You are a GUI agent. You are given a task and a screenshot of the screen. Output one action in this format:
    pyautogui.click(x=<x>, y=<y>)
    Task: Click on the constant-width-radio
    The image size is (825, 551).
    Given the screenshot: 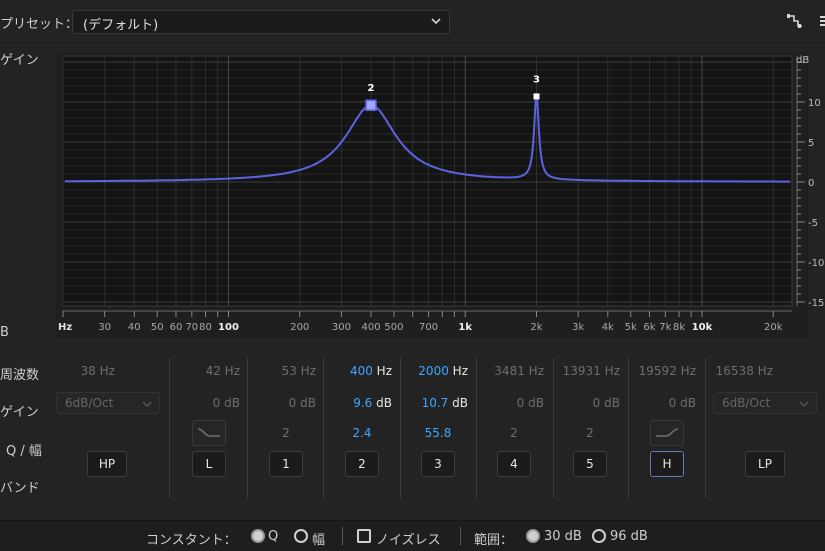 What is the action you would take?
    pyautogui.click(x=301, y=536)
    